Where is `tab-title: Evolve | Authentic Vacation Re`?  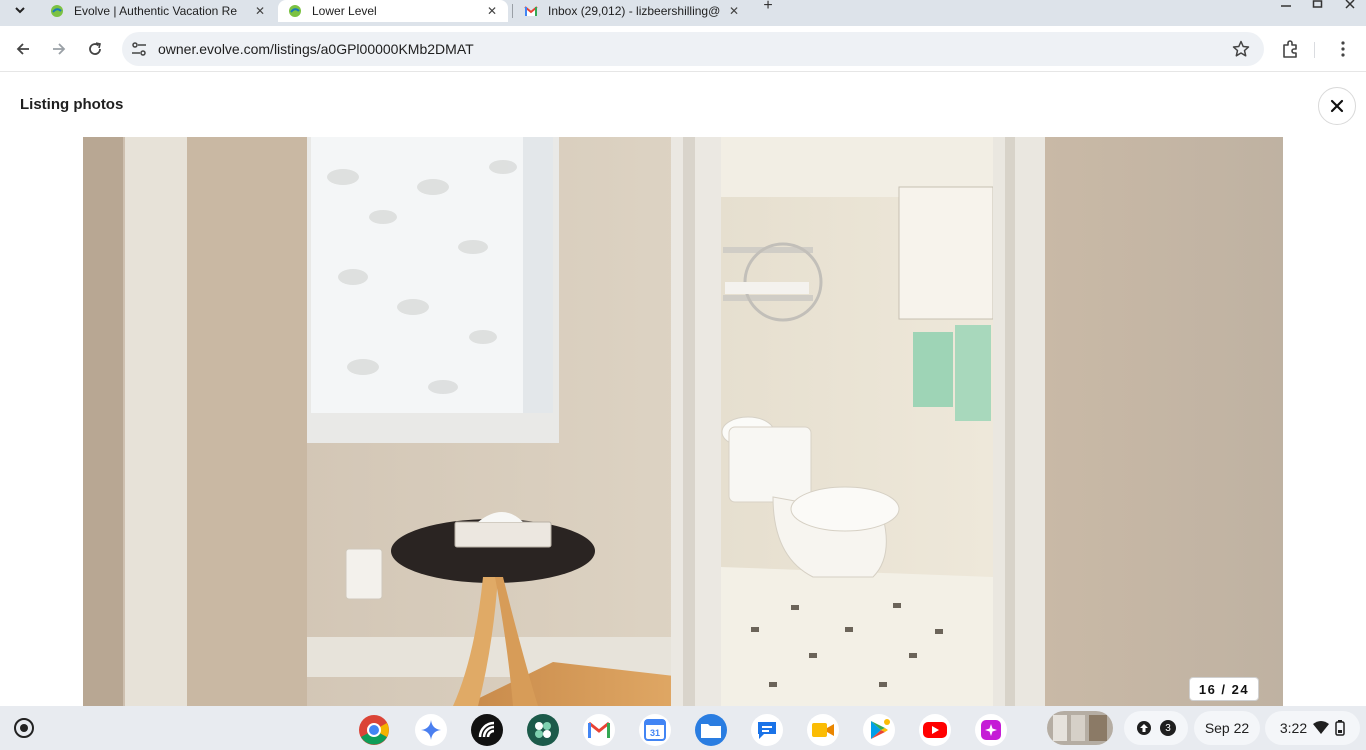 tab-title: Evolve | Authentic Vacation Re is located at coordinates (155, 11).